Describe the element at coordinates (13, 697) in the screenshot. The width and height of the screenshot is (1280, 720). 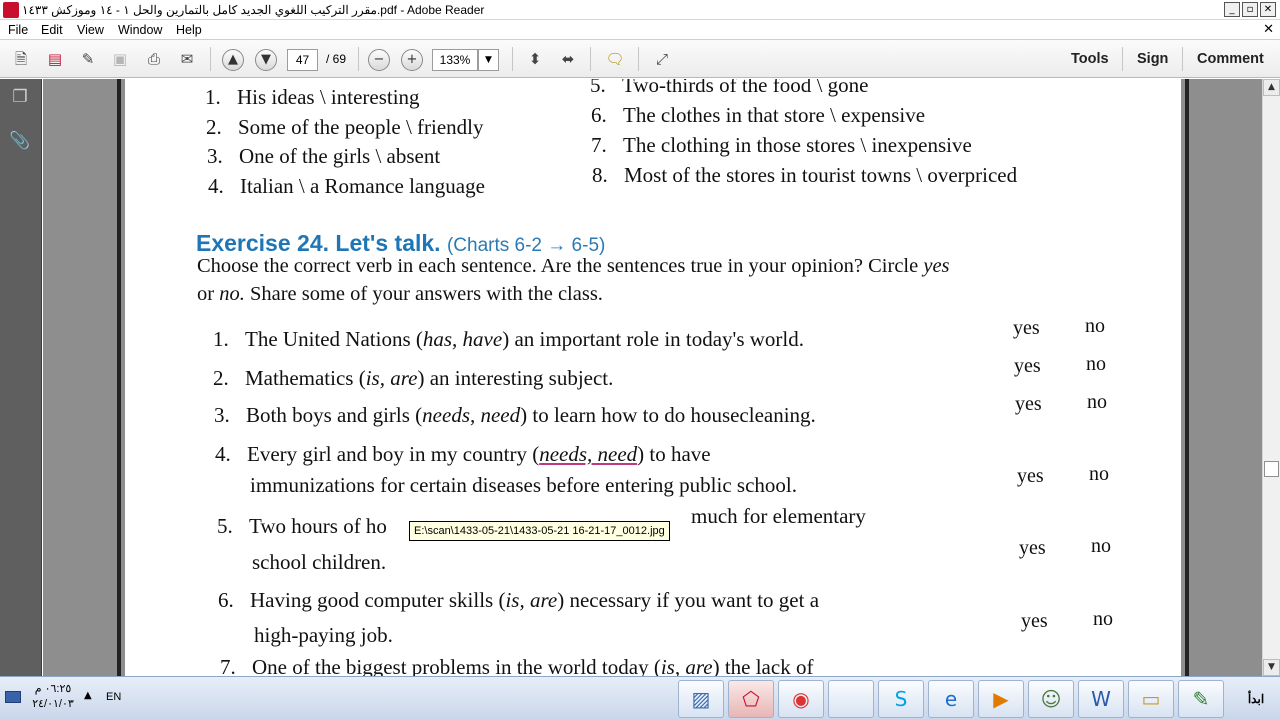
I see `show-desktop-icon` at that location.